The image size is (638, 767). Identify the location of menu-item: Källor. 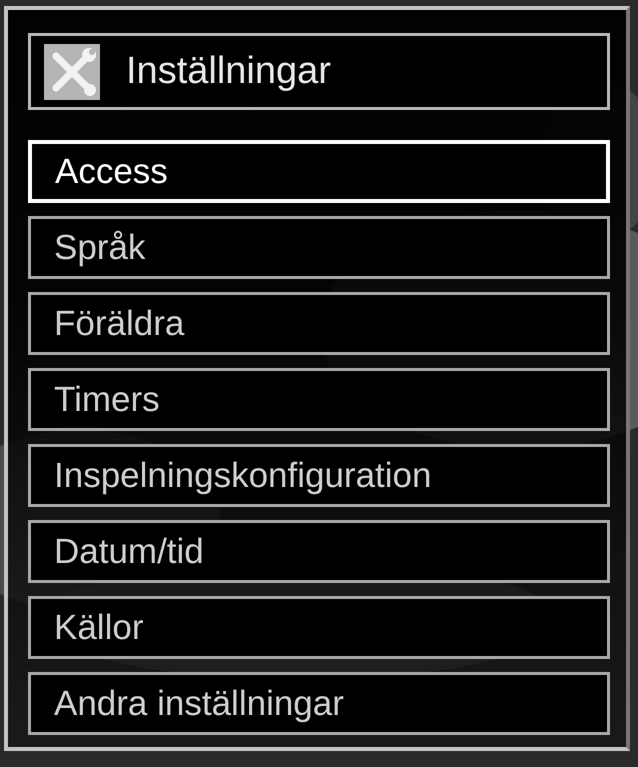
(319, 627).